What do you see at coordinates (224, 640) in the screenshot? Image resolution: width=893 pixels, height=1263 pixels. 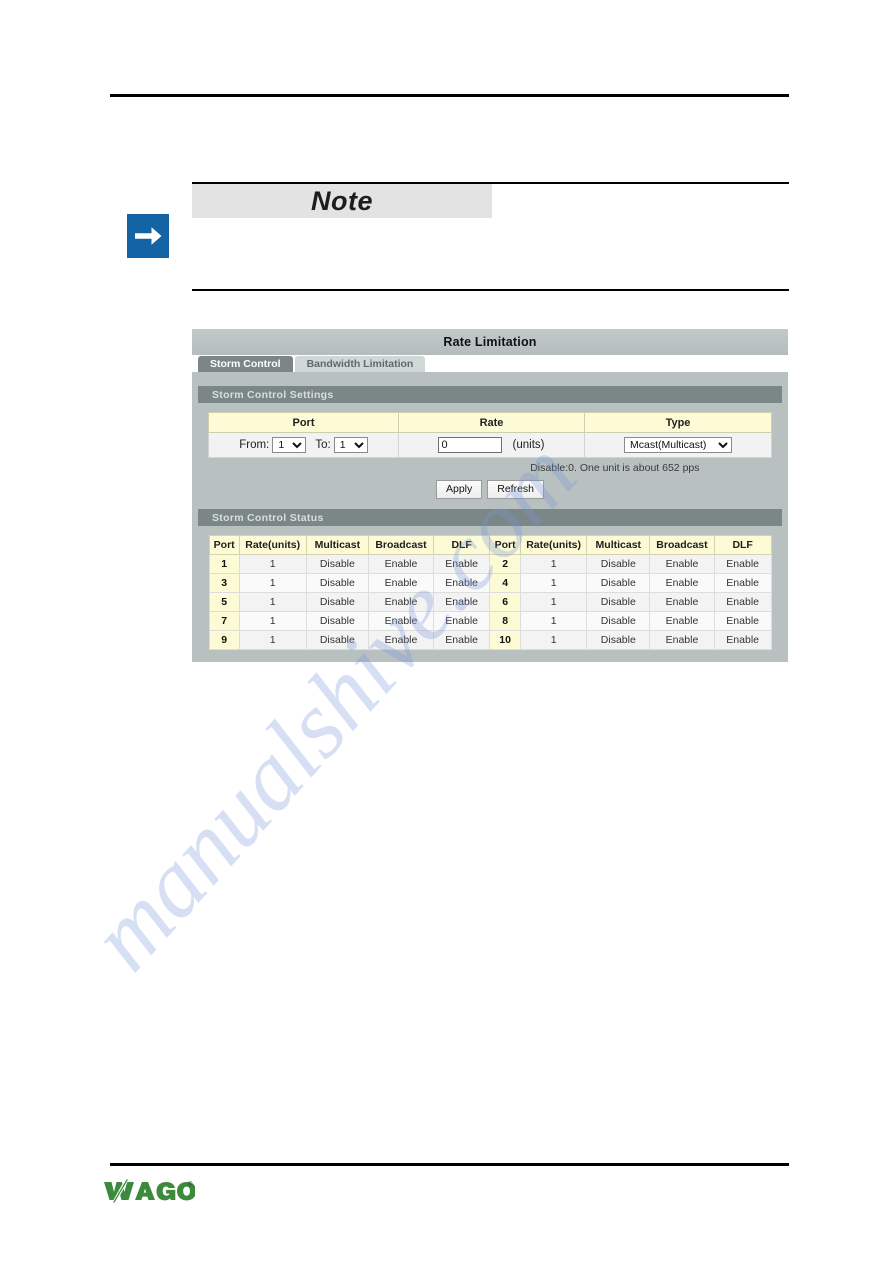 I see `status-cell-port: 9` at bounding box center [224, 640].